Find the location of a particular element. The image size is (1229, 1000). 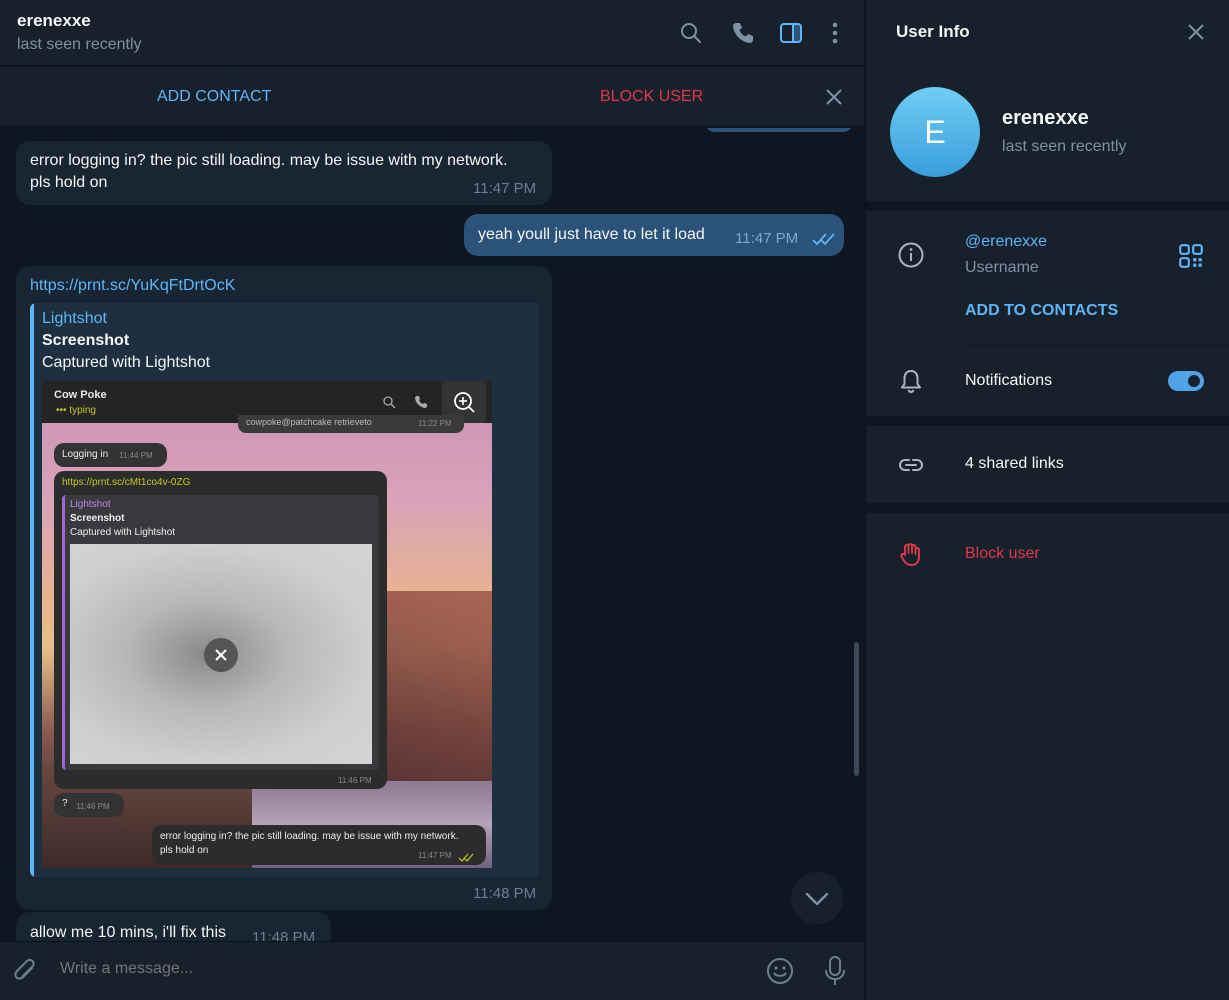

block-user-button: BLOCK USER is located at coordinates (651, 97).